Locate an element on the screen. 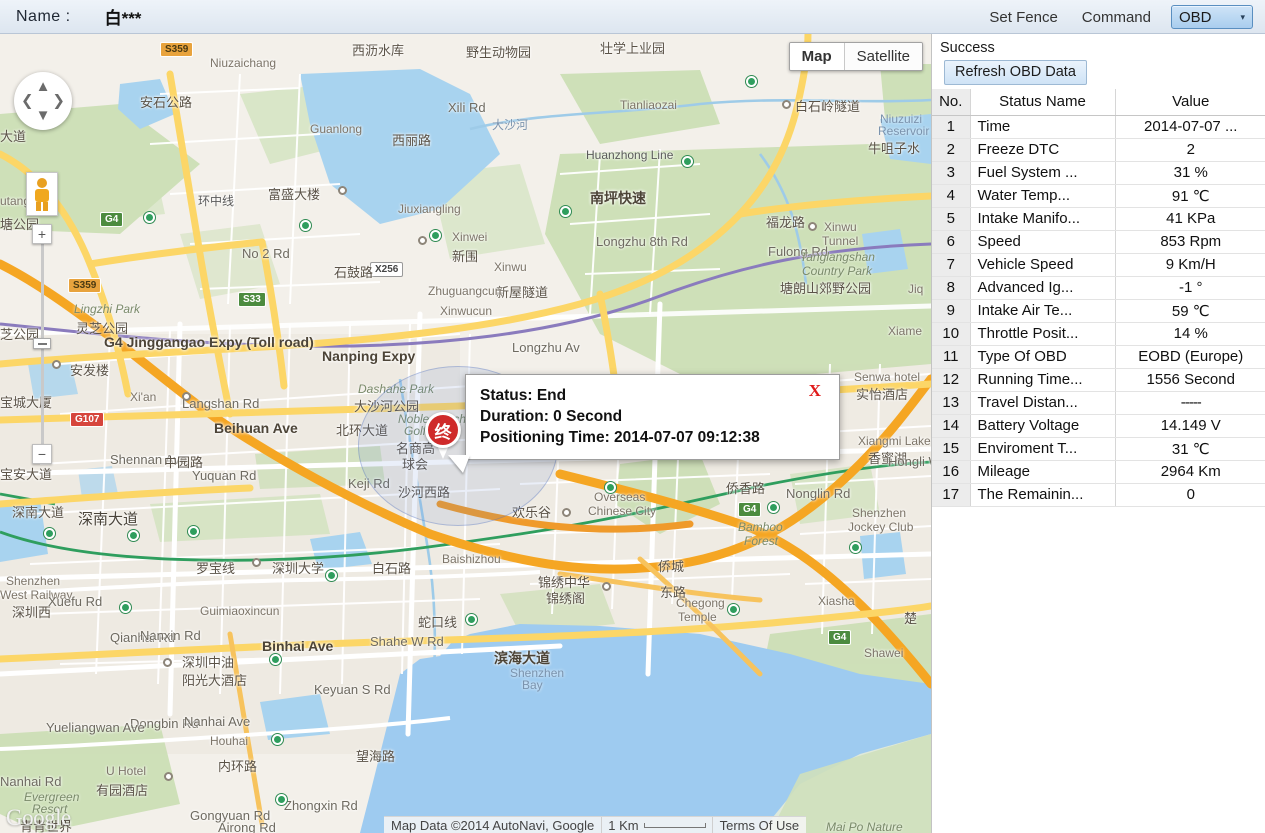 Image resolution: width=1265 pixels, height=833 pixels. cell-no: 11 is located at coordinates (951, 357).